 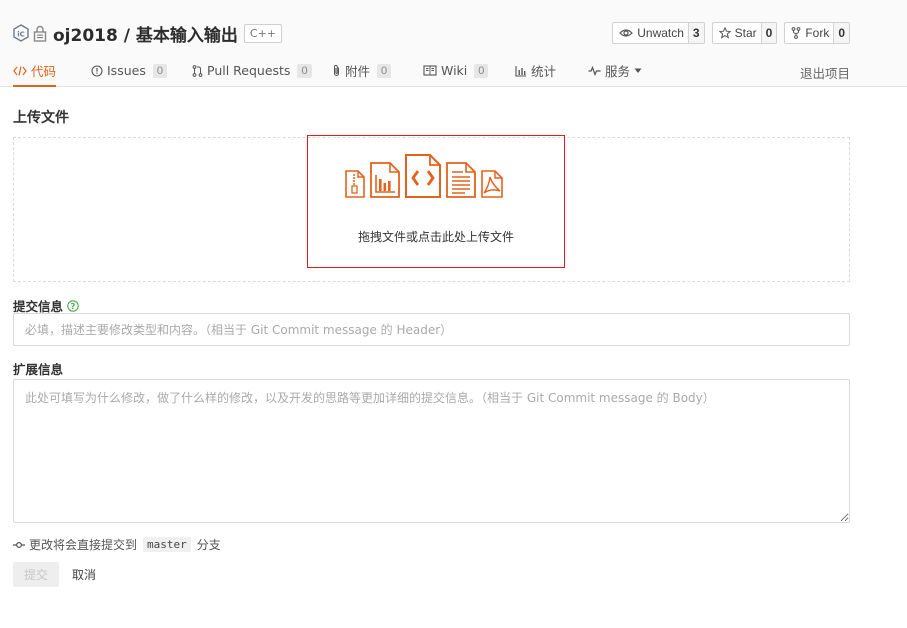 What do you see at coordinates (841, 33) in the screenshot?
I see `fork-count: 0` at bounding box center [841, 33].